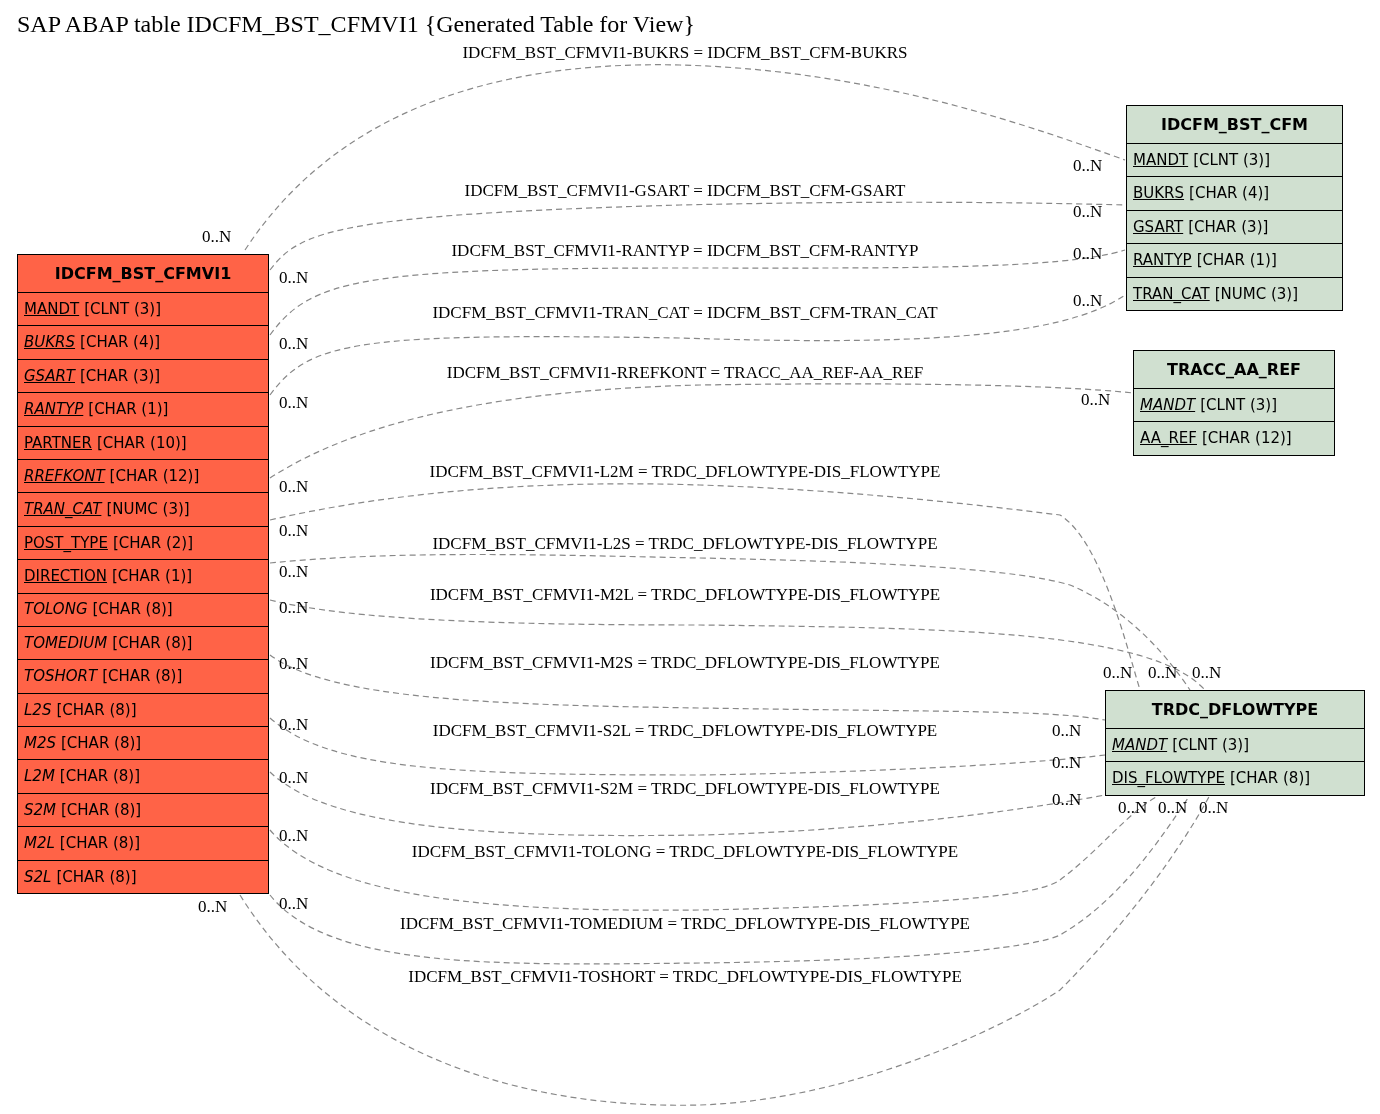 This screenshot has height=1114, width=1380. Describe the element at coordinates (1235, 709) in the screenshot. I see `table-header: TRDC_DFLOWTYPE` at that location.